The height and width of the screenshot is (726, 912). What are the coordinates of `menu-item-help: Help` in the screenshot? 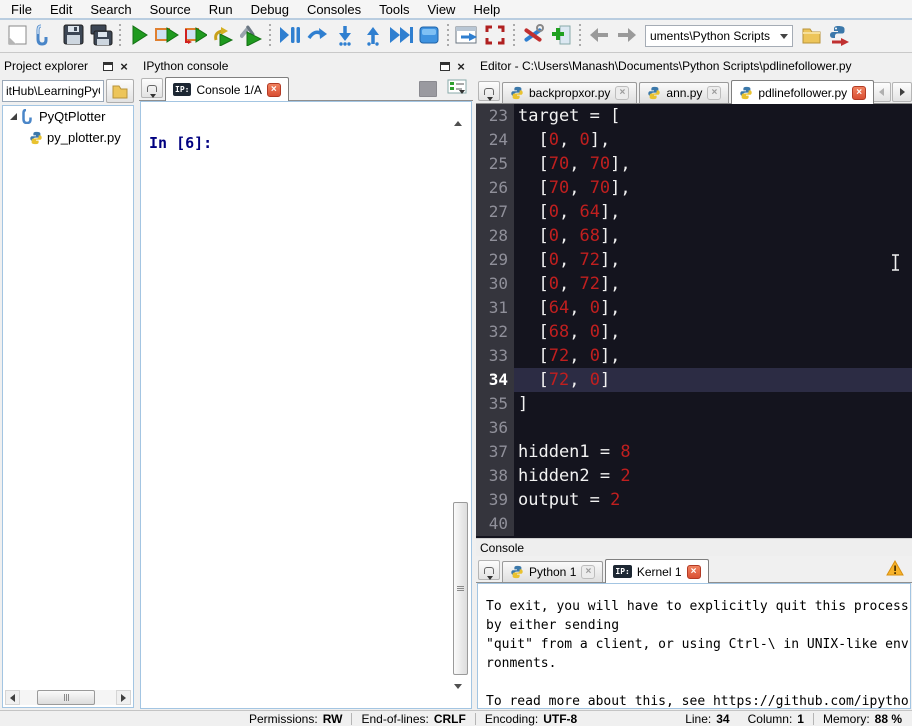 It's located at (486, 9).